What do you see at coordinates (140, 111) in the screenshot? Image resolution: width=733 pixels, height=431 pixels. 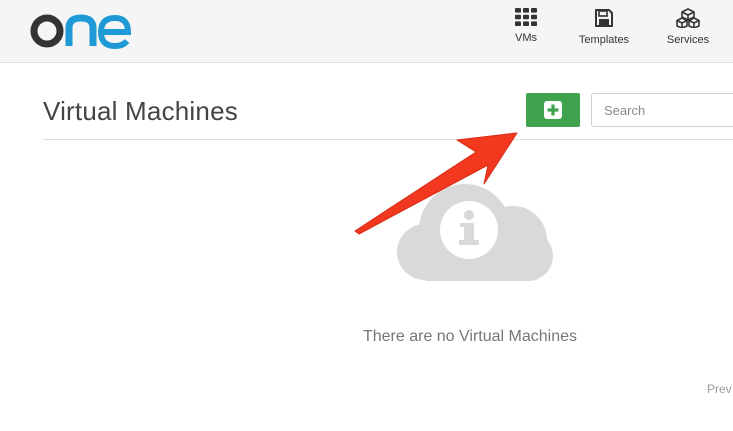 I see `page-title: Virtual Machines` at bounding box center [140, 111].